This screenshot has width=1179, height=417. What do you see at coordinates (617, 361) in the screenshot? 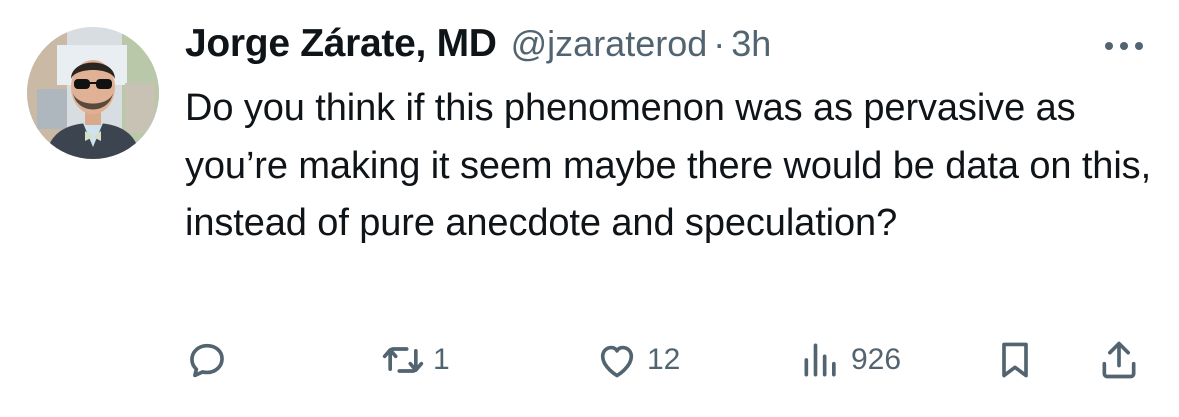
I see `heart-icon` at bounding box center [617, 361].